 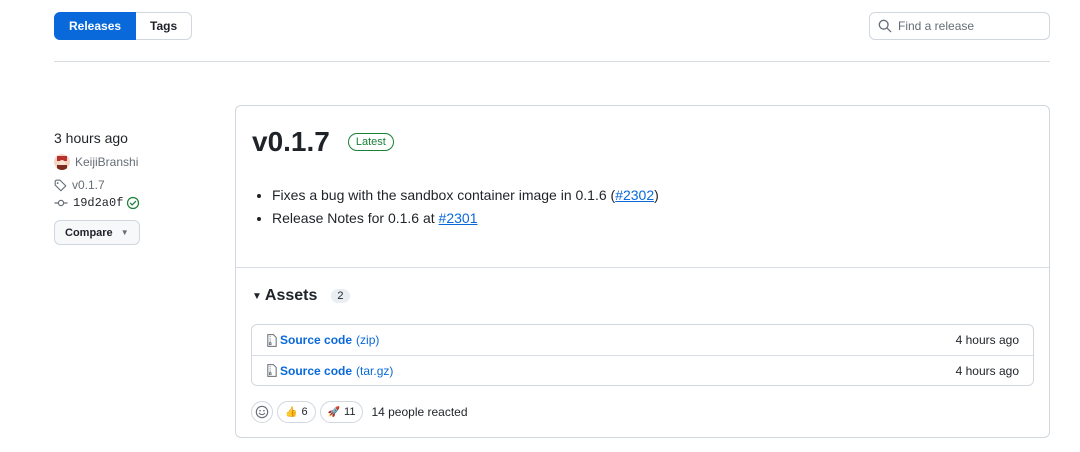 I want to click on rocket-icon: 🚀, so click(x=334, y=412).